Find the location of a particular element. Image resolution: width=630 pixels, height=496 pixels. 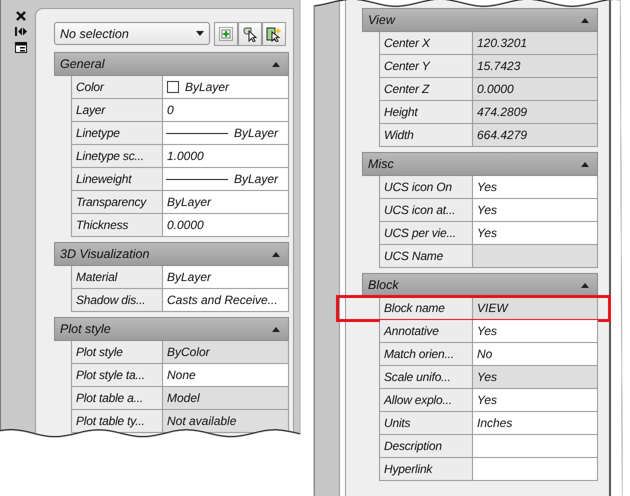

section-title: 3D Visualization is located at coordinates (105, 254).